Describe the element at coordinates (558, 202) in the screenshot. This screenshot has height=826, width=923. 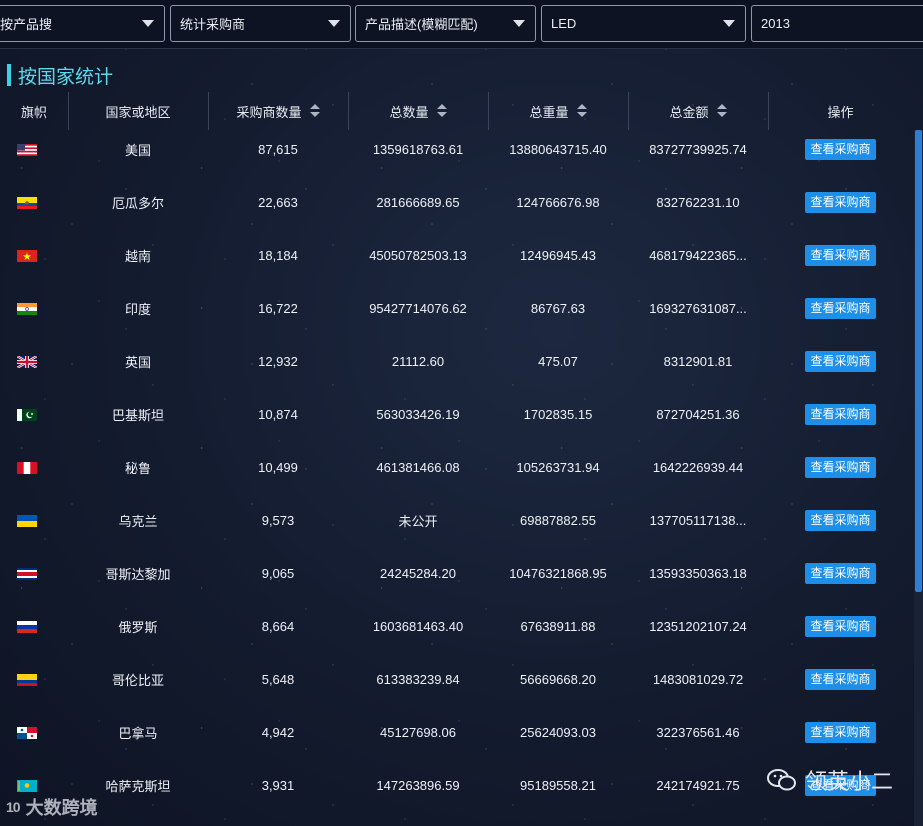
I see `weight-cell: 124766676.98` at that location.